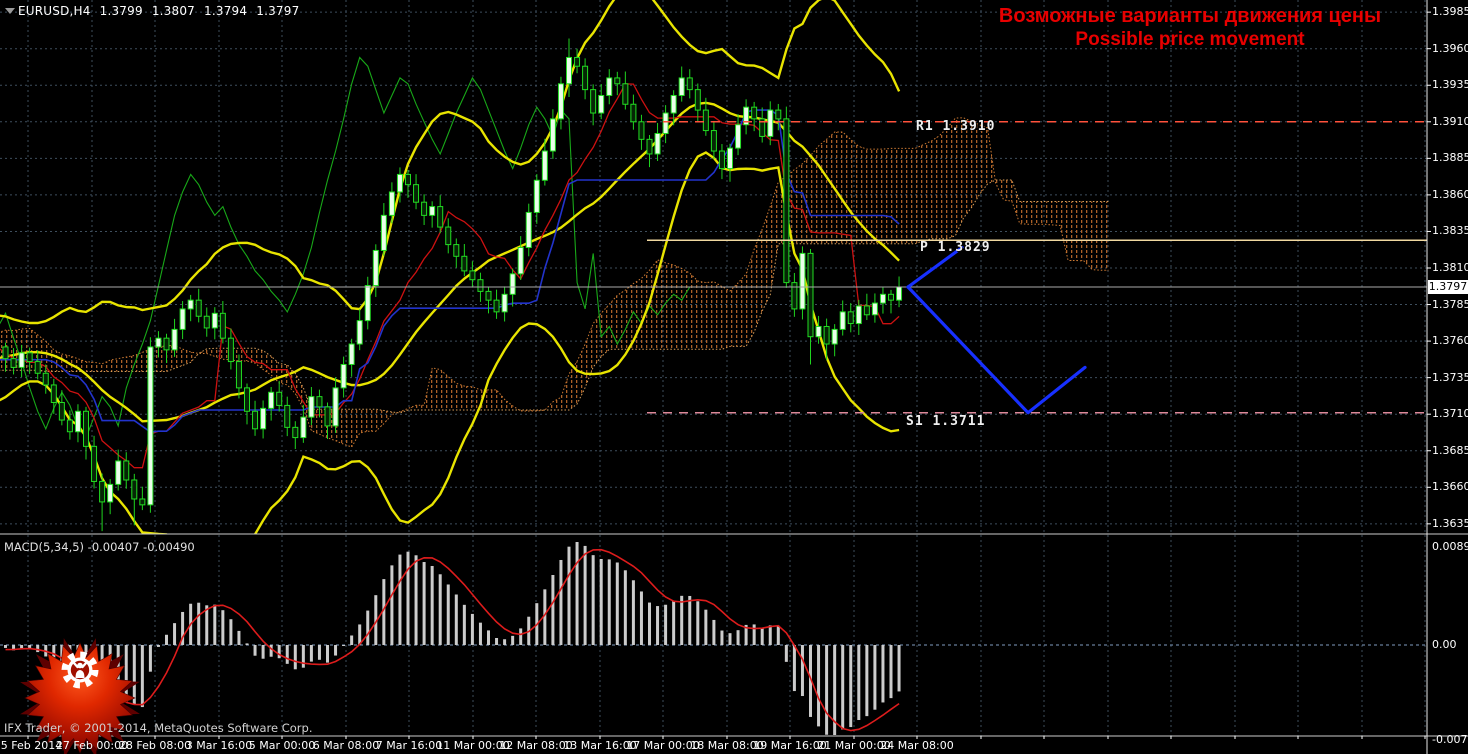 This screenshot has width=1468, height=754. Describe the element at coordinates (1450, 304) in the screenshot. I see `price-axis-label: 1.3785` at that location.